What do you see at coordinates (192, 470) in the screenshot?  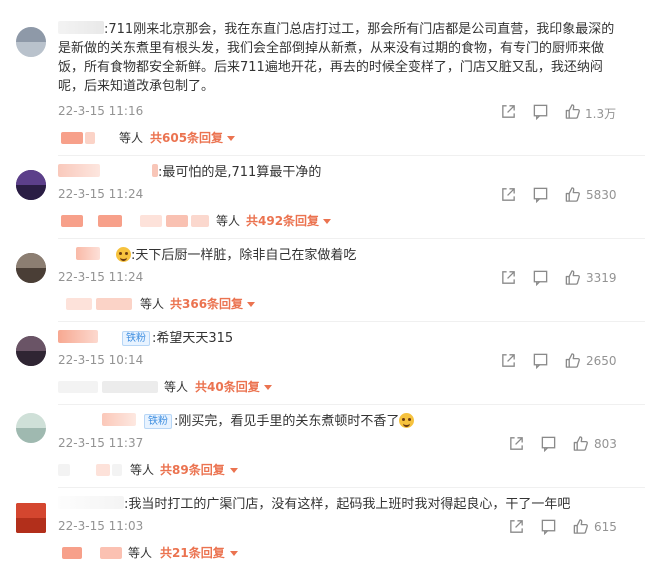 I see `reply-count-link: 共89条回复` at bounding box center [192, 470].